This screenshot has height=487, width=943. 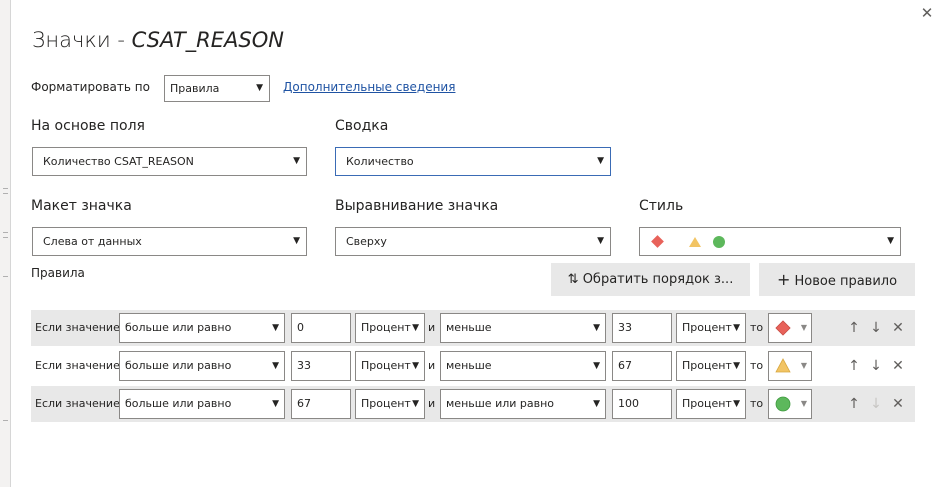 I want to click on upper-value-input: 67, so click(x=642, y=366).